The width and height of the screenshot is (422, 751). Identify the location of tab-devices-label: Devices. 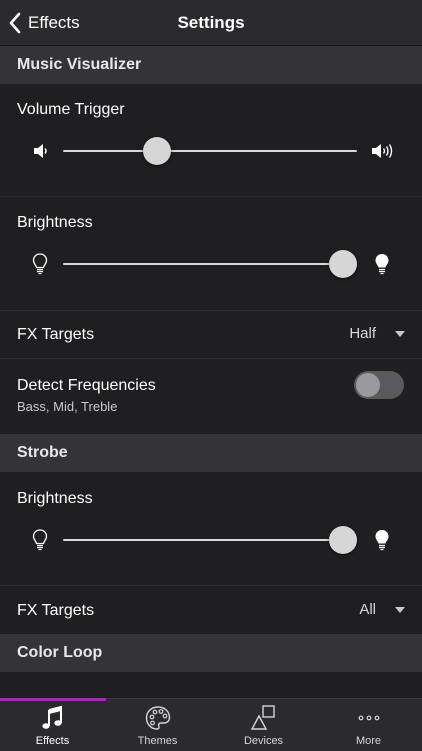
(263, 741).